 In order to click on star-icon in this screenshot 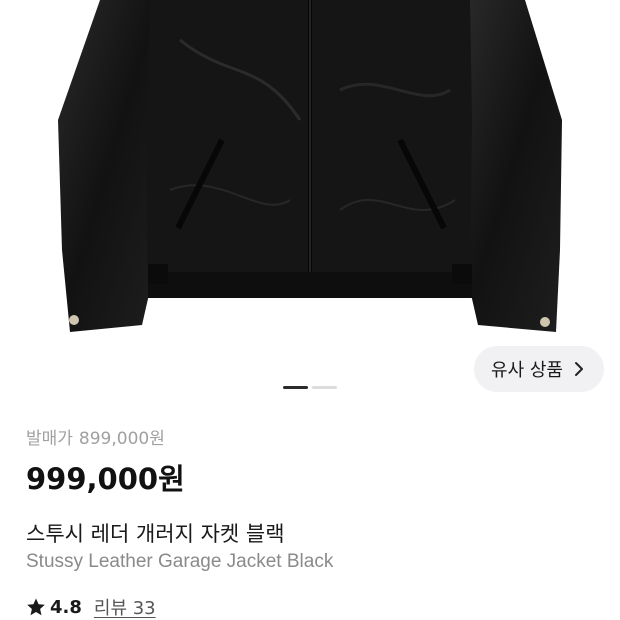, I will do `click(36, 607)`.